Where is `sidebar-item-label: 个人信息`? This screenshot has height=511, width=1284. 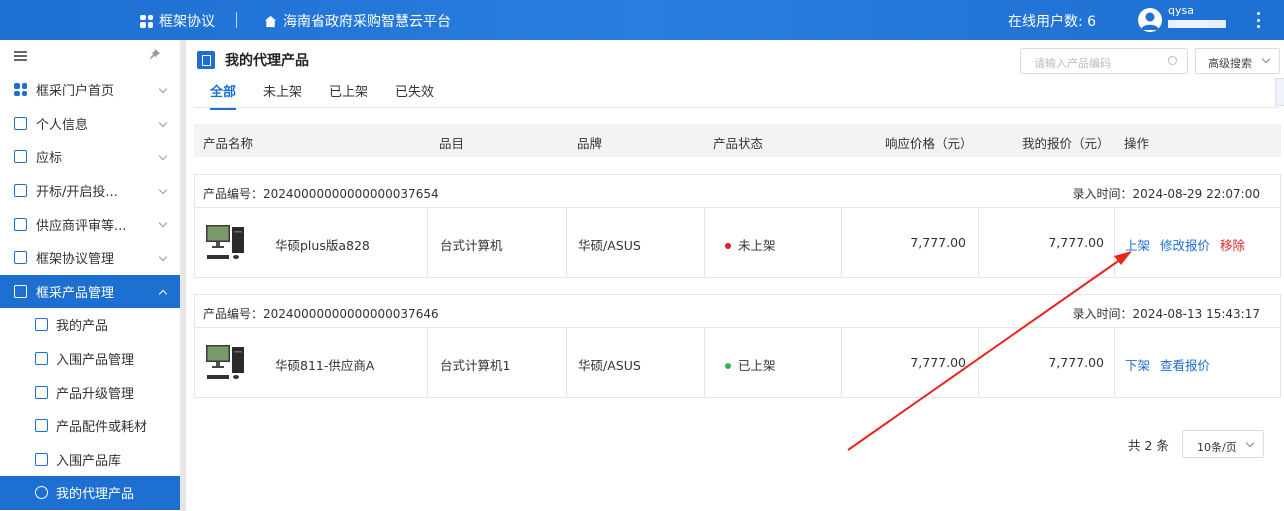
sidebar-item-label: 个人信息 is located at coordinates (62, 125).